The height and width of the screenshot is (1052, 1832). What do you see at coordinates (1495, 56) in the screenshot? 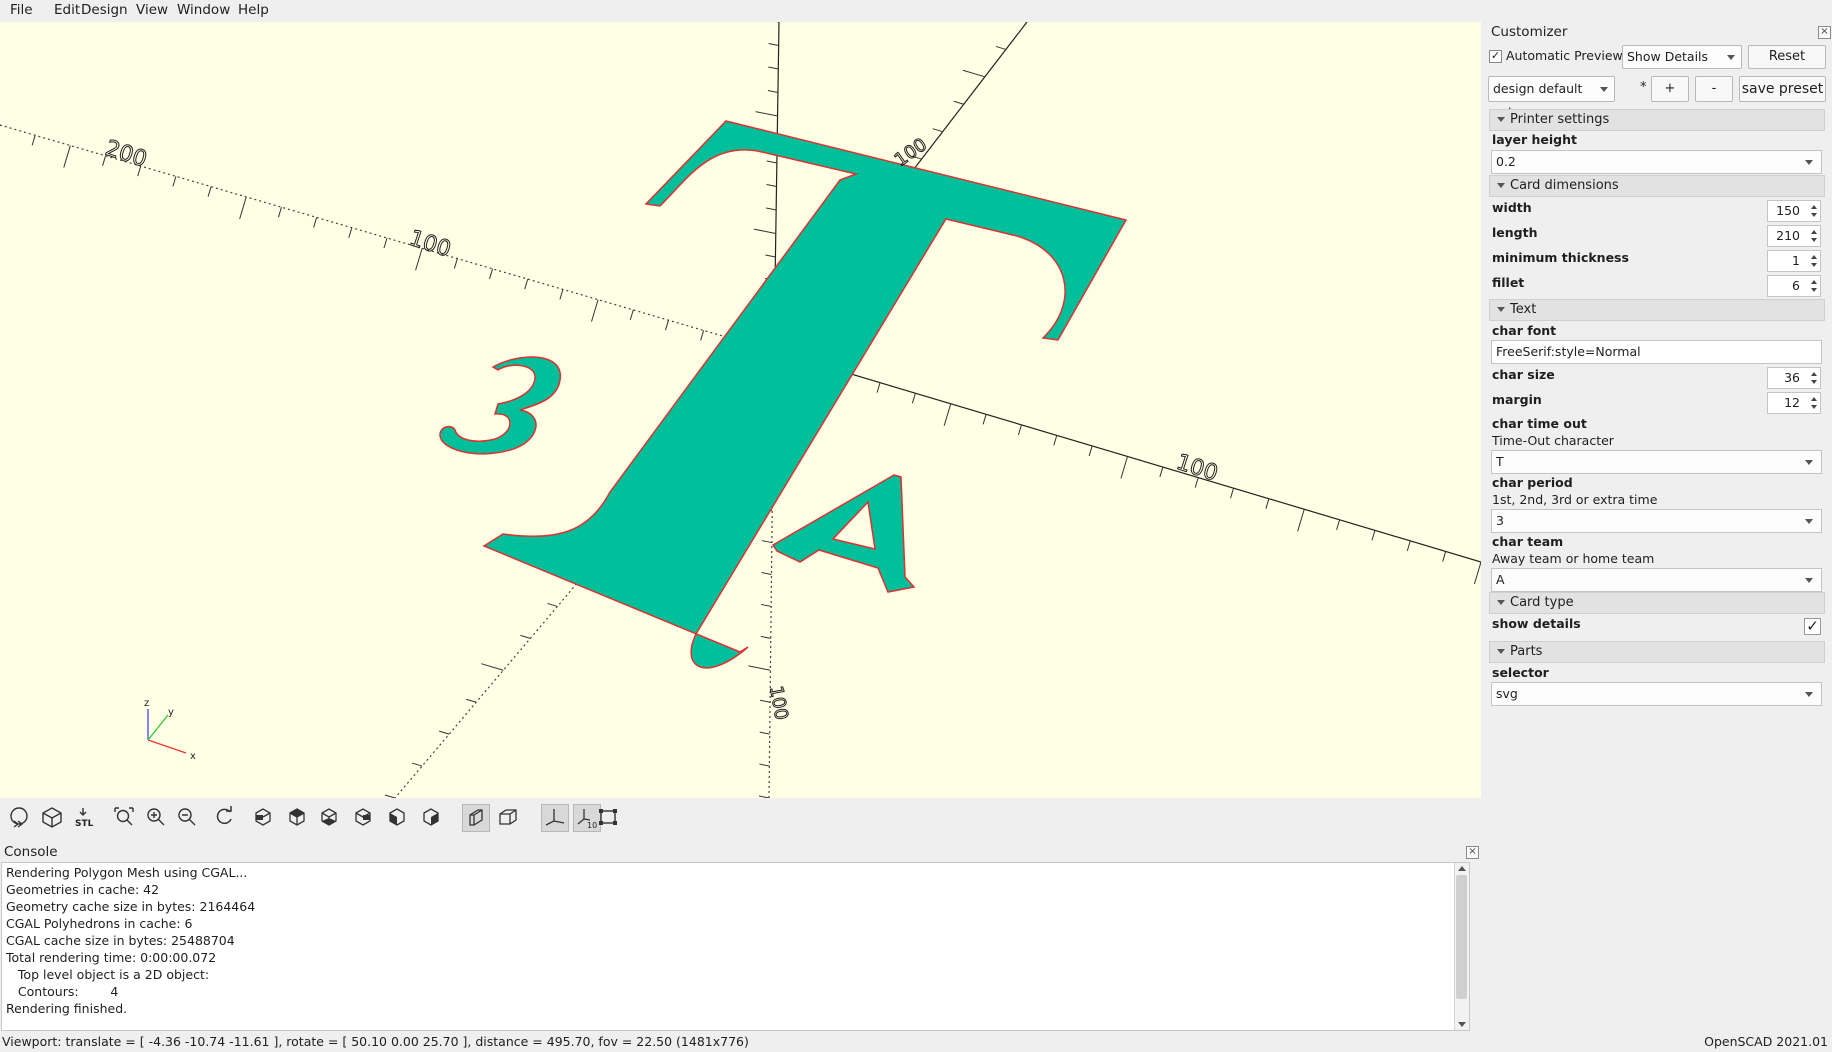
I see `automatic-preview-checkbox: ✓` at bounding box center [1495, 56].